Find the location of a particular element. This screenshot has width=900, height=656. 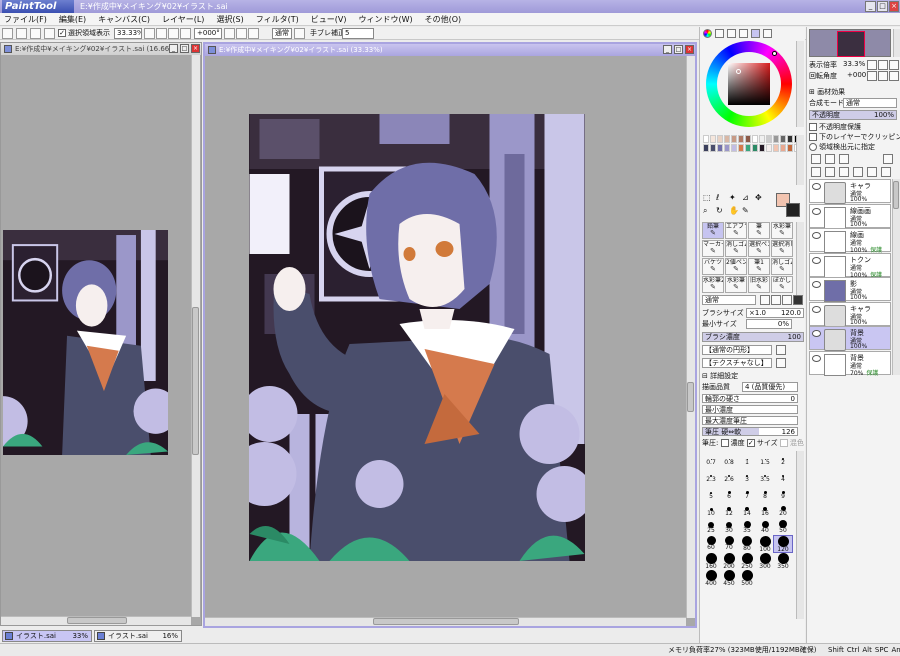

brush-size-preset: 20 is located at coordinates (783, 510).